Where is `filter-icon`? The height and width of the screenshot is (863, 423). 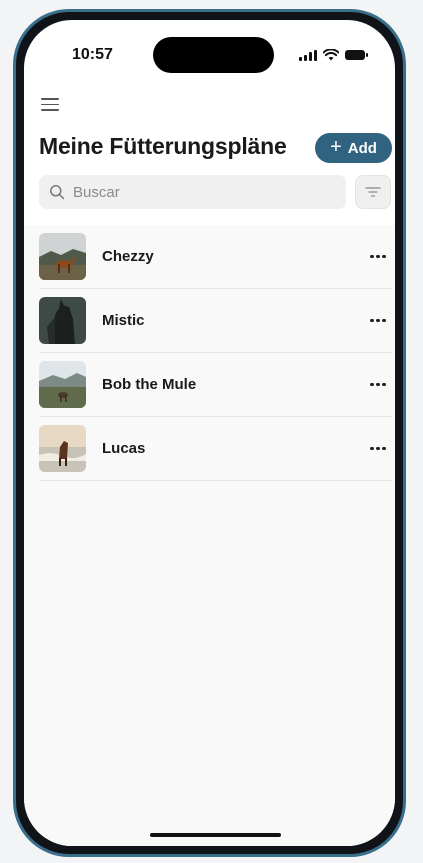
filter-icon is located at coordinates (373, 192).